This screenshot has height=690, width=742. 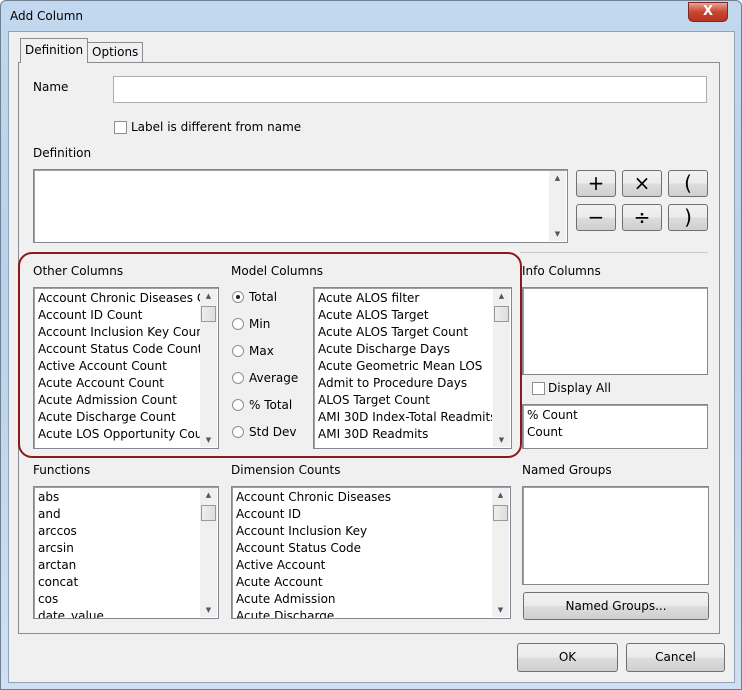 I want to click on radio-average-label: Average, so click(x=274, y=378).